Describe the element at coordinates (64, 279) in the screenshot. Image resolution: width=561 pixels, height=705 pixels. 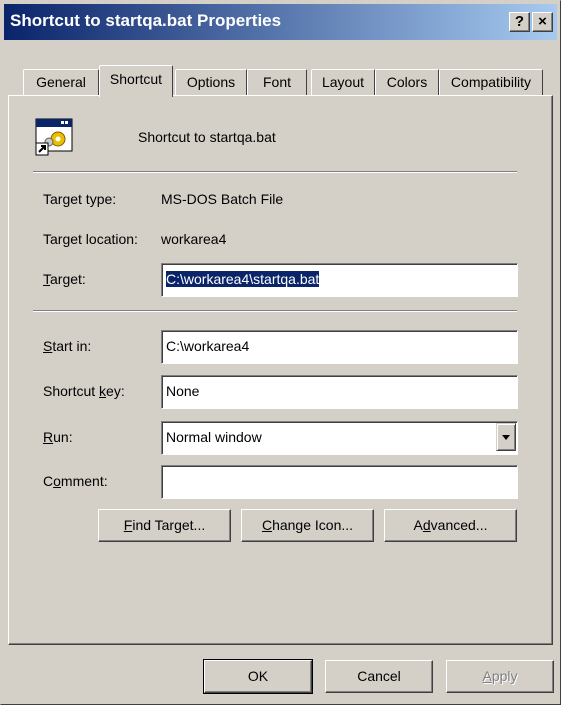
I see `target-label: Target:` at that location.